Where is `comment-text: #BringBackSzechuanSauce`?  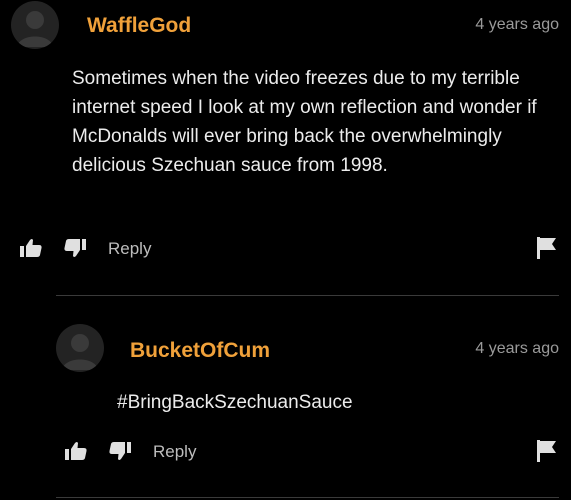
comment-text: #BringBackSzechuanSauce is located at coordinates (235, 402).